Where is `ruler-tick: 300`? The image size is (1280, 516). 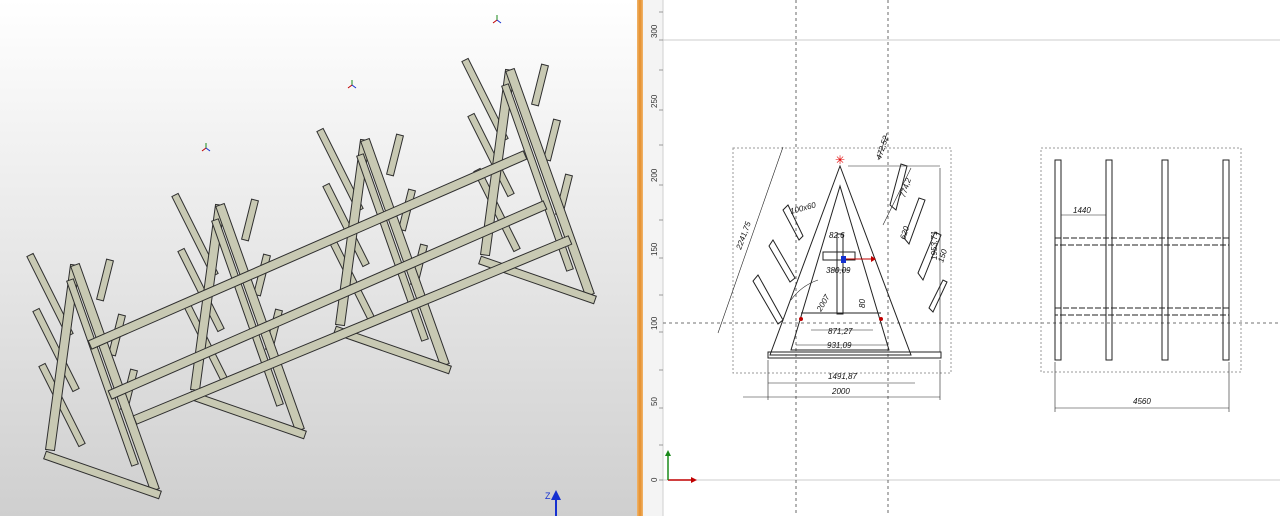 ruler-tick: 300 is located at coordinates (654, 31).